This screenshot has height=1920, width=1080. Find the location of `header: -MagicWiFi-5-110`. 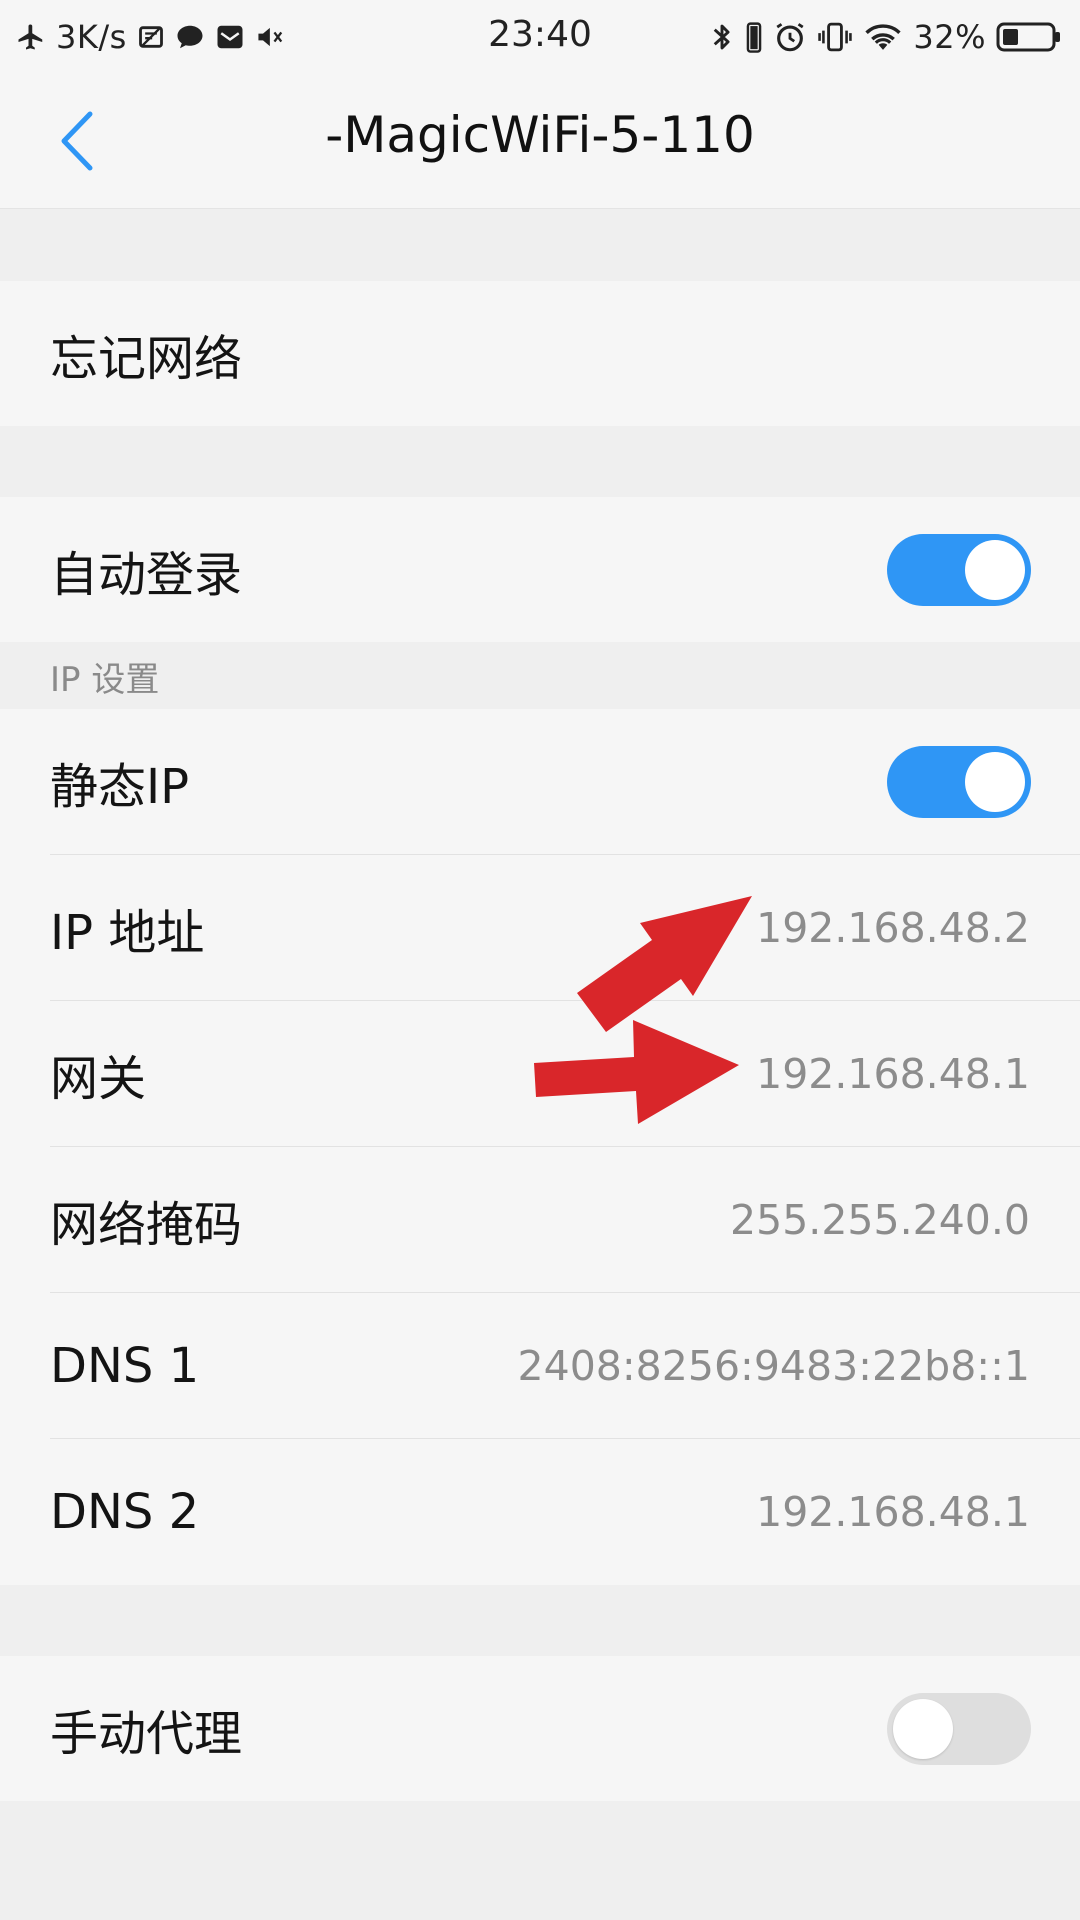

header: -MagicWiFi-5-110 is located at coordinates (540, 141).